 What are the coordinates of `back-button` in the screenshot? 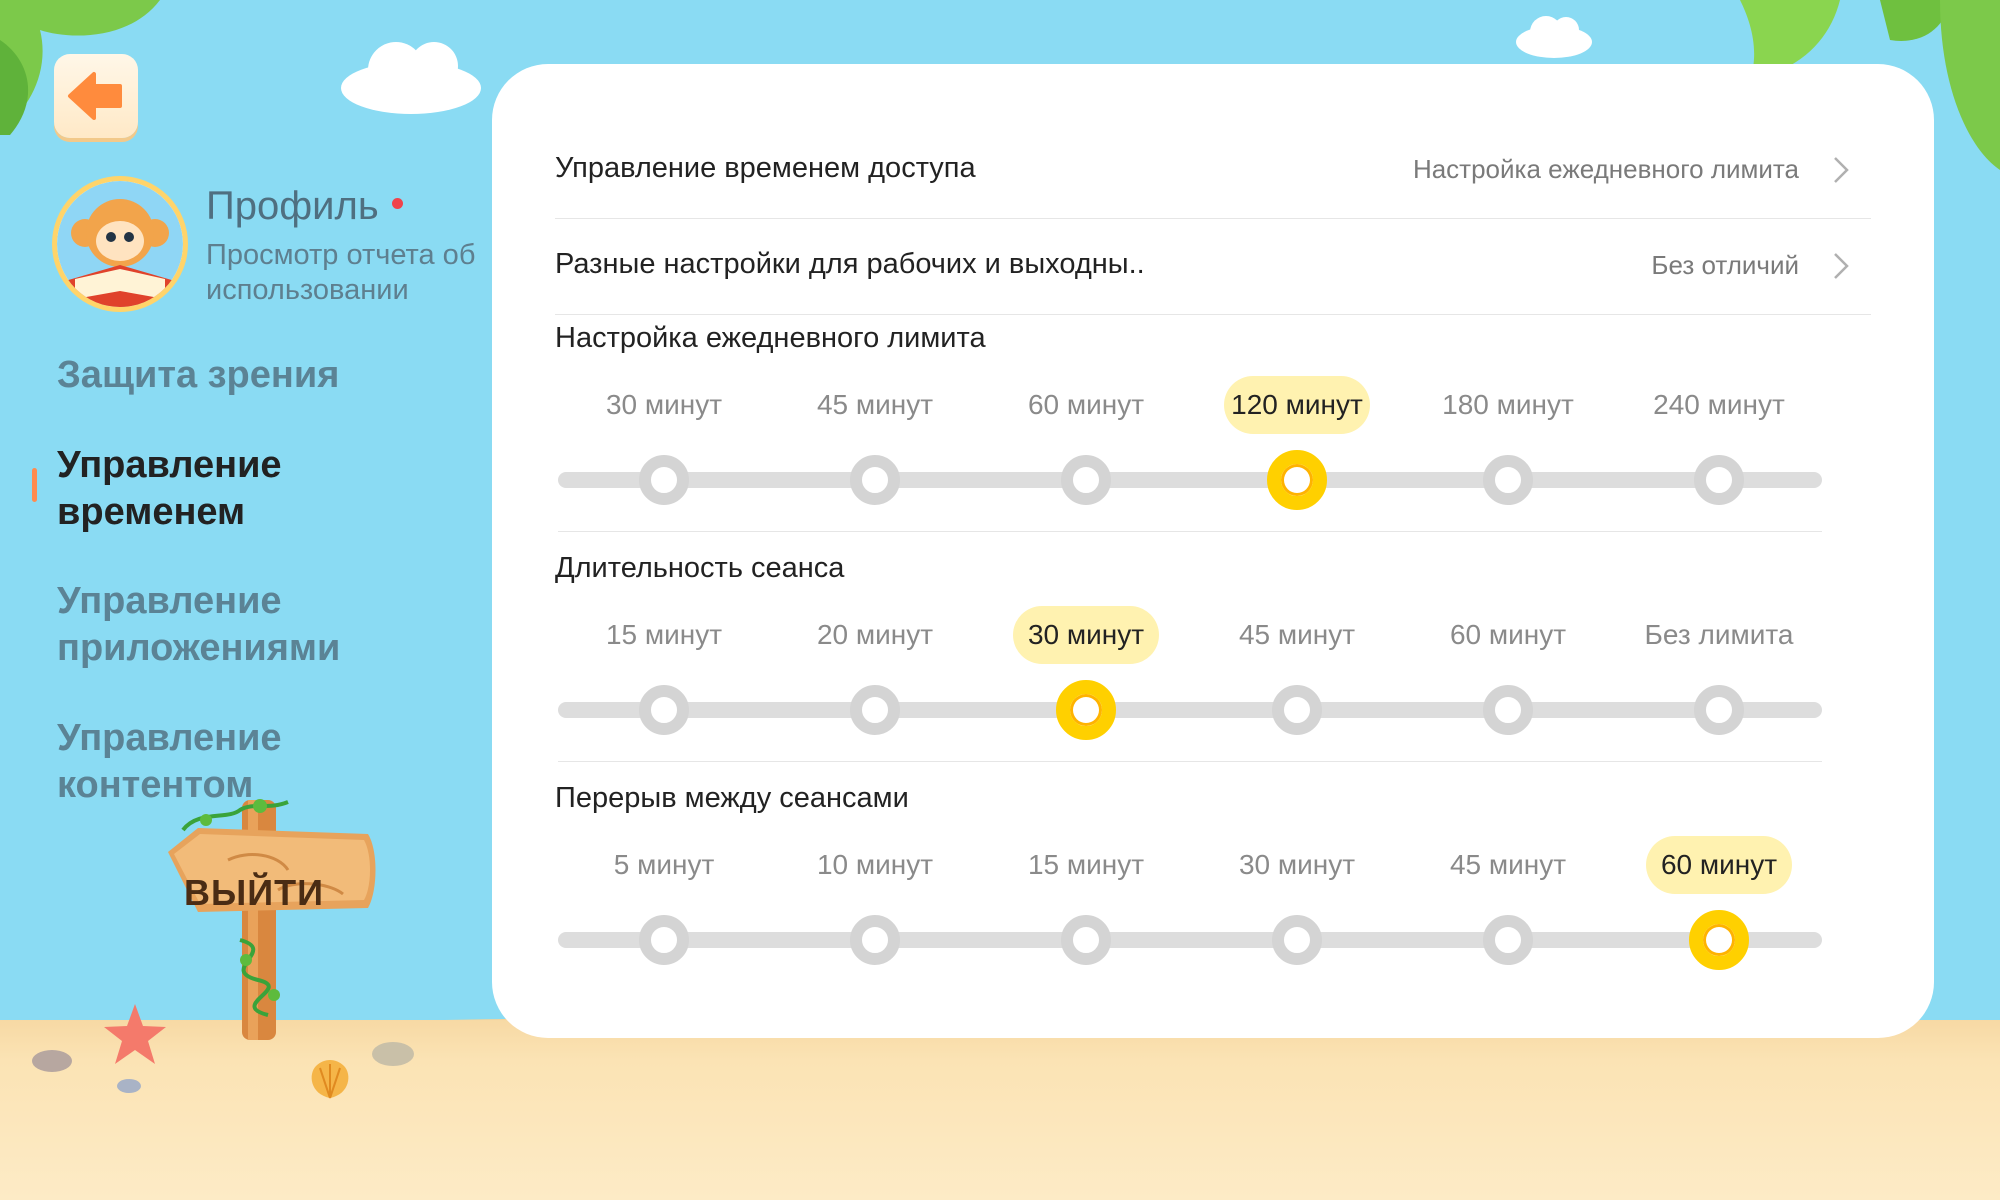 It's located at (96, 96).